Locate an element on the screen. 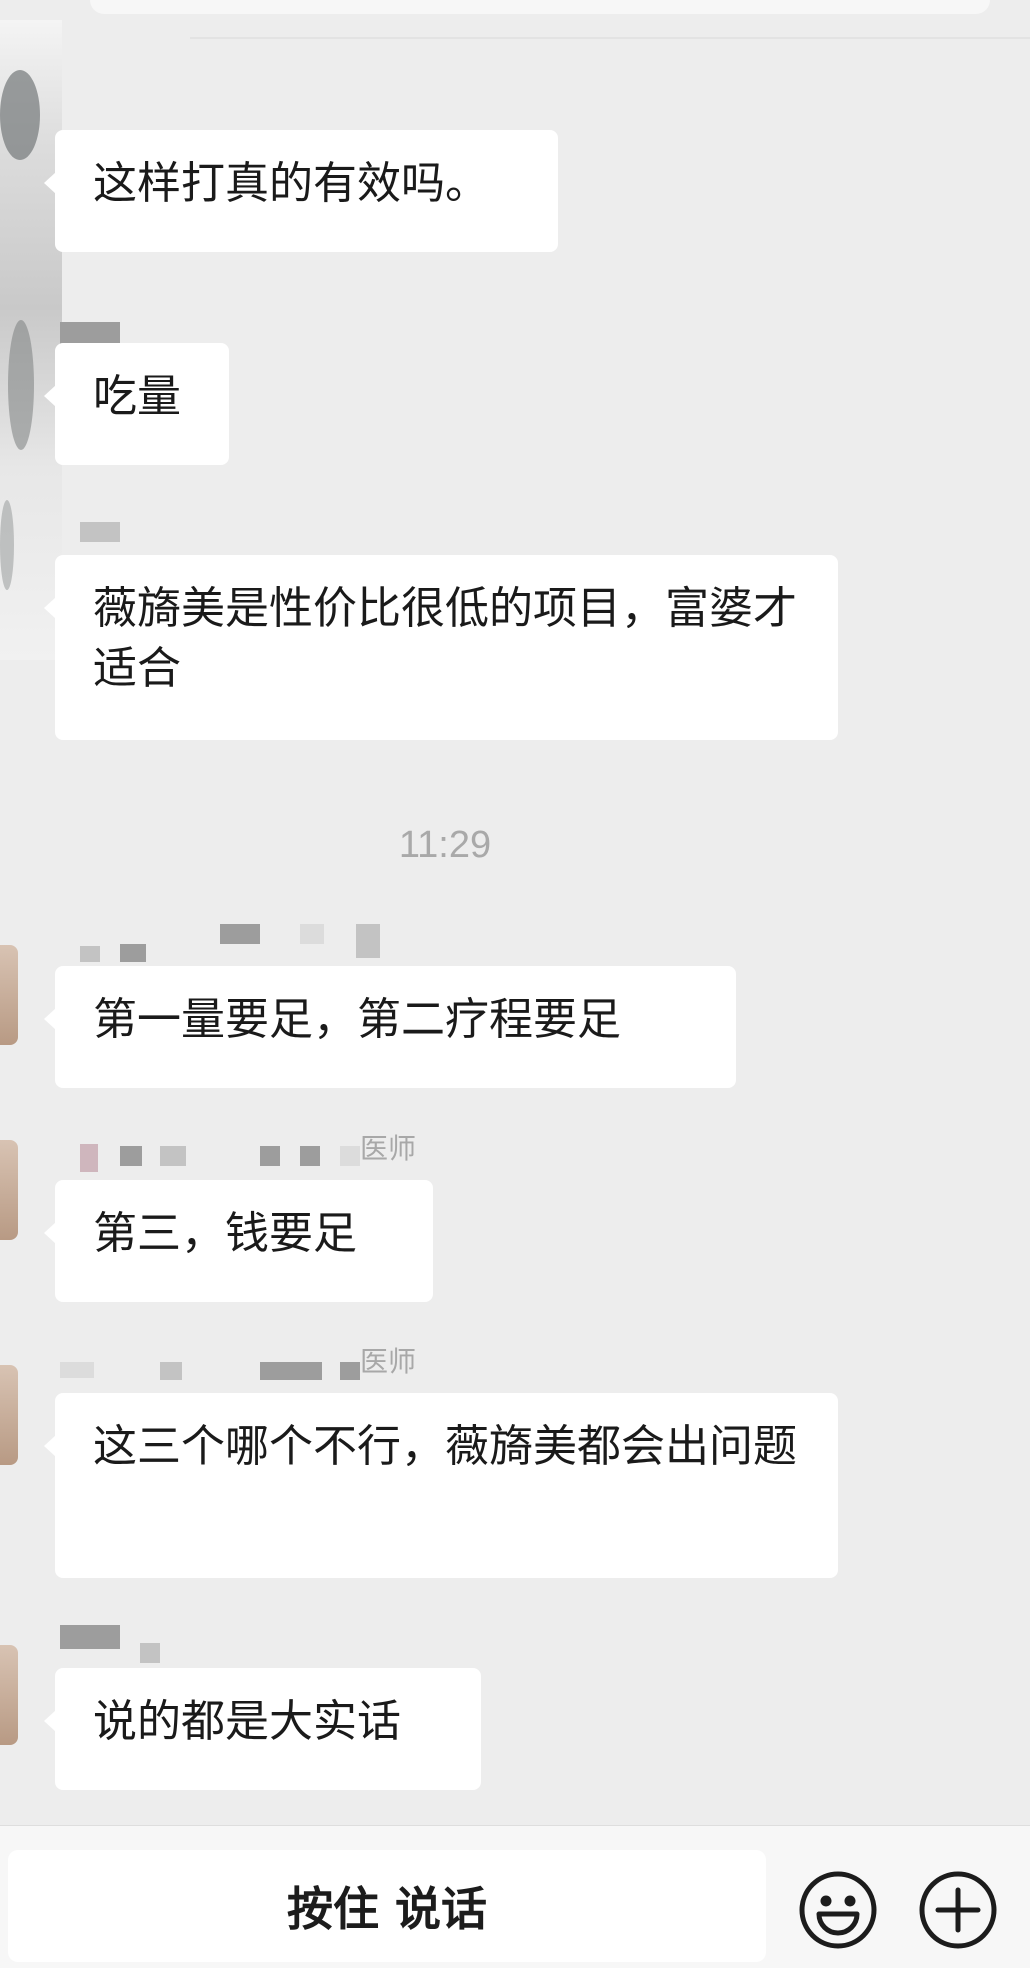  message-bubble: 这样打真的有效吗。 is located at coordinates (301, 191).